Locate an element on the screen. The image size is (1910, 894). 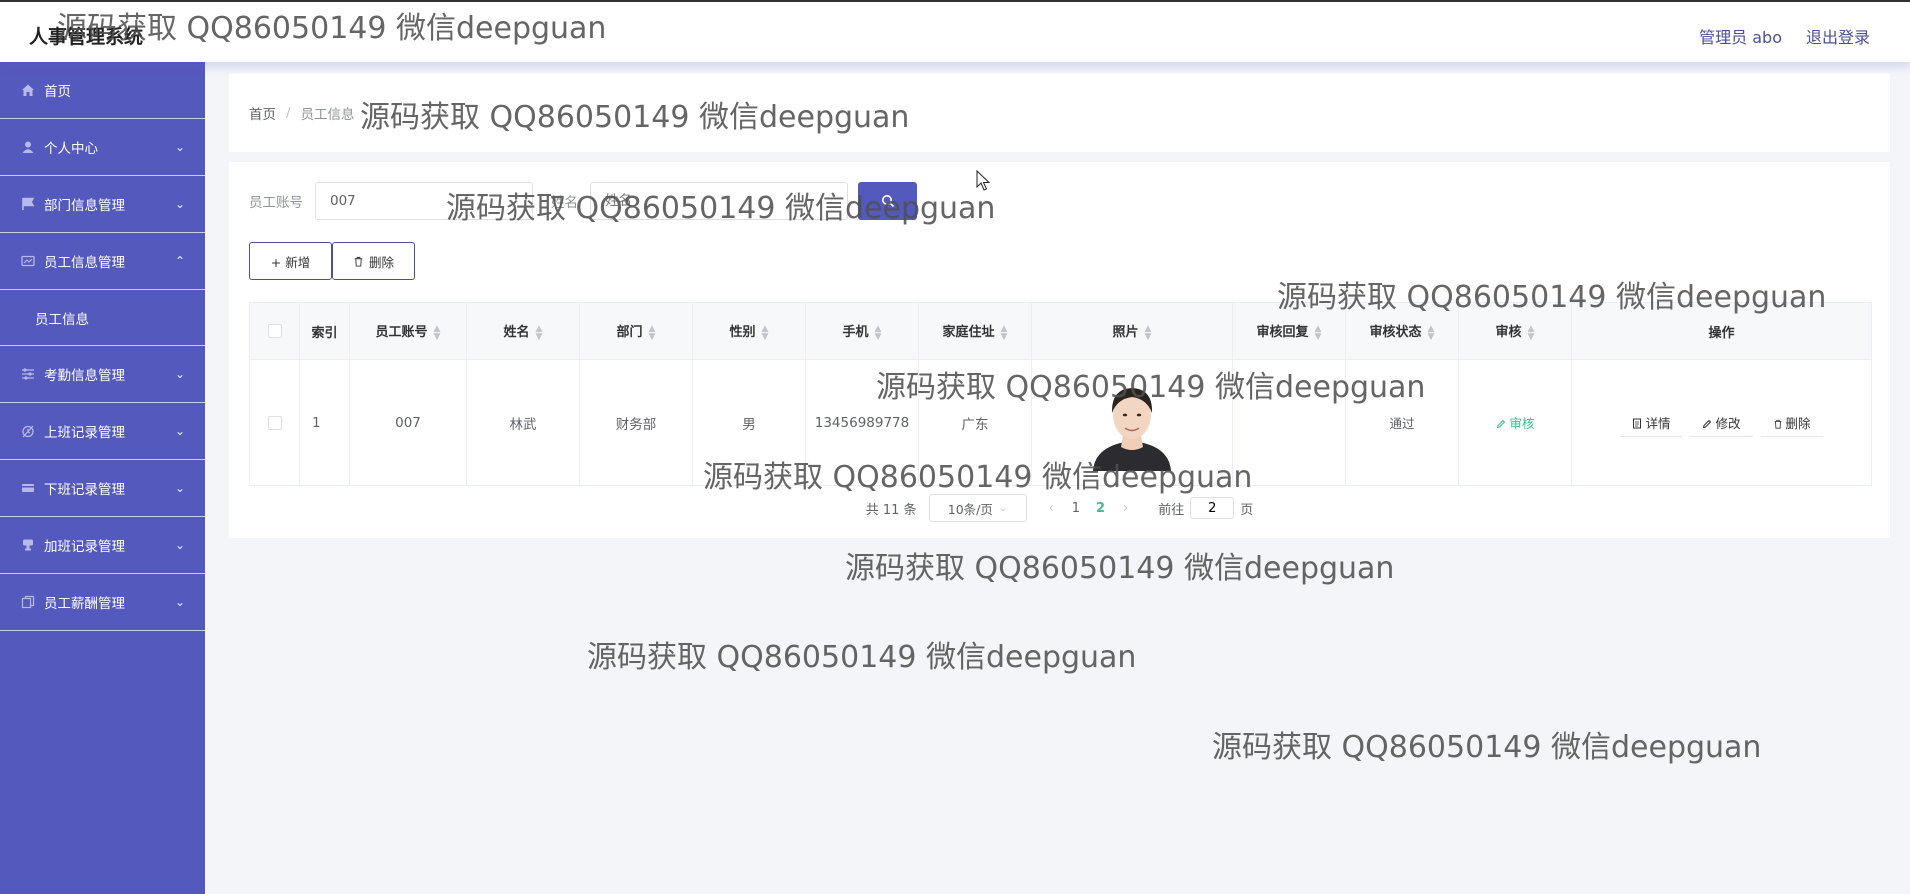
account-cell: 007 is located at coordinates (408, 422).